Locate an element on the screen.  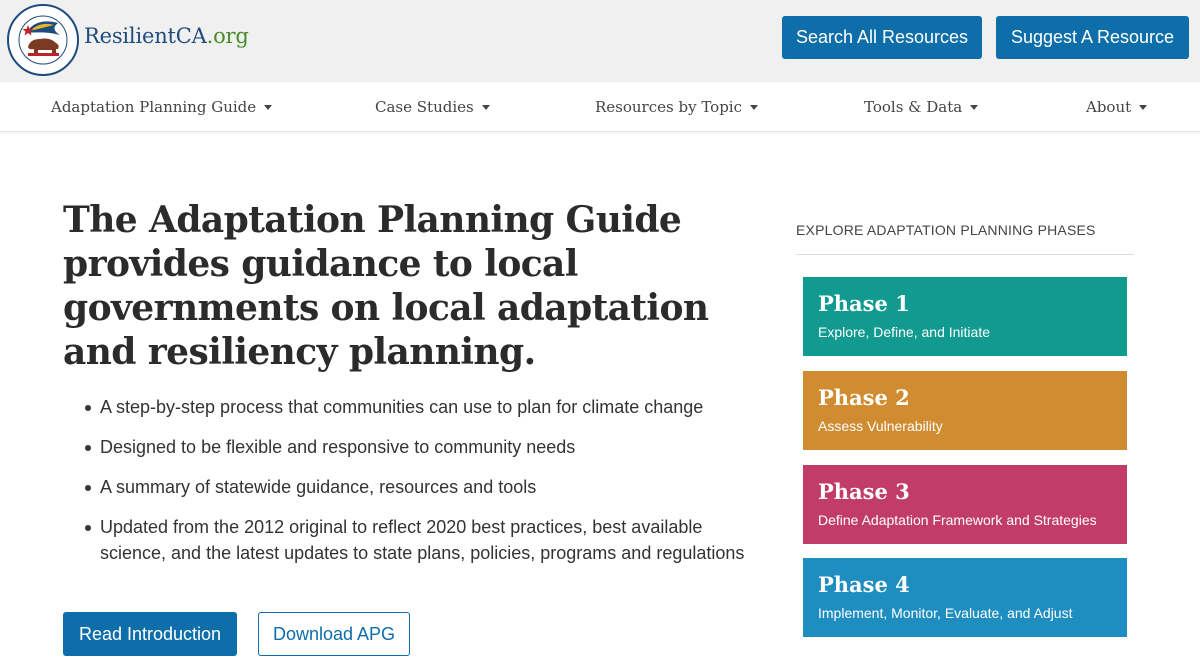
nav-label: Resources by Topic is located at coordinates (668, 107).